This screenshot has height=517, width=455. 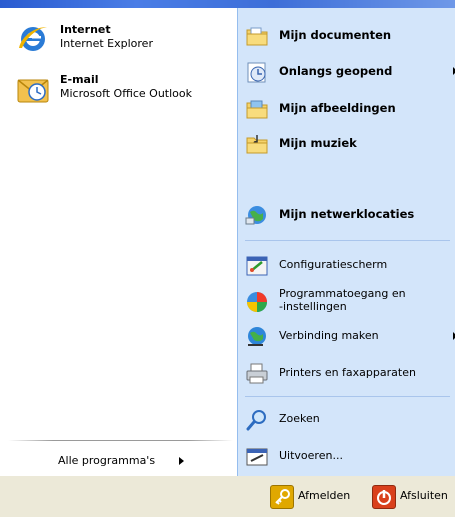 What do you see at coordinates (257, 337) in the screenshot?
I see `connect-to-icon` at bounding box center [257, 337].